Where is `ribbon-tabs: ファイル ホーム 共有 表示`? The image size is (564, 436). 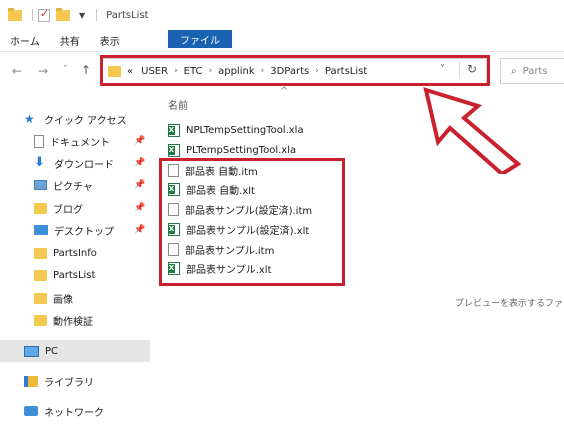 ribbon-tabs: ファイル ホーム 共有 表示 is located at coordinates (282, 41).